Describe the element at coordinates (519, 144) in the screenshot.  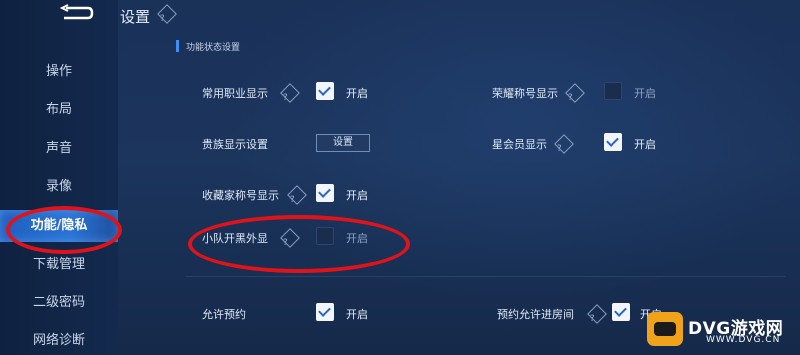
I see `star-member-label: 星会员显示` at that location.